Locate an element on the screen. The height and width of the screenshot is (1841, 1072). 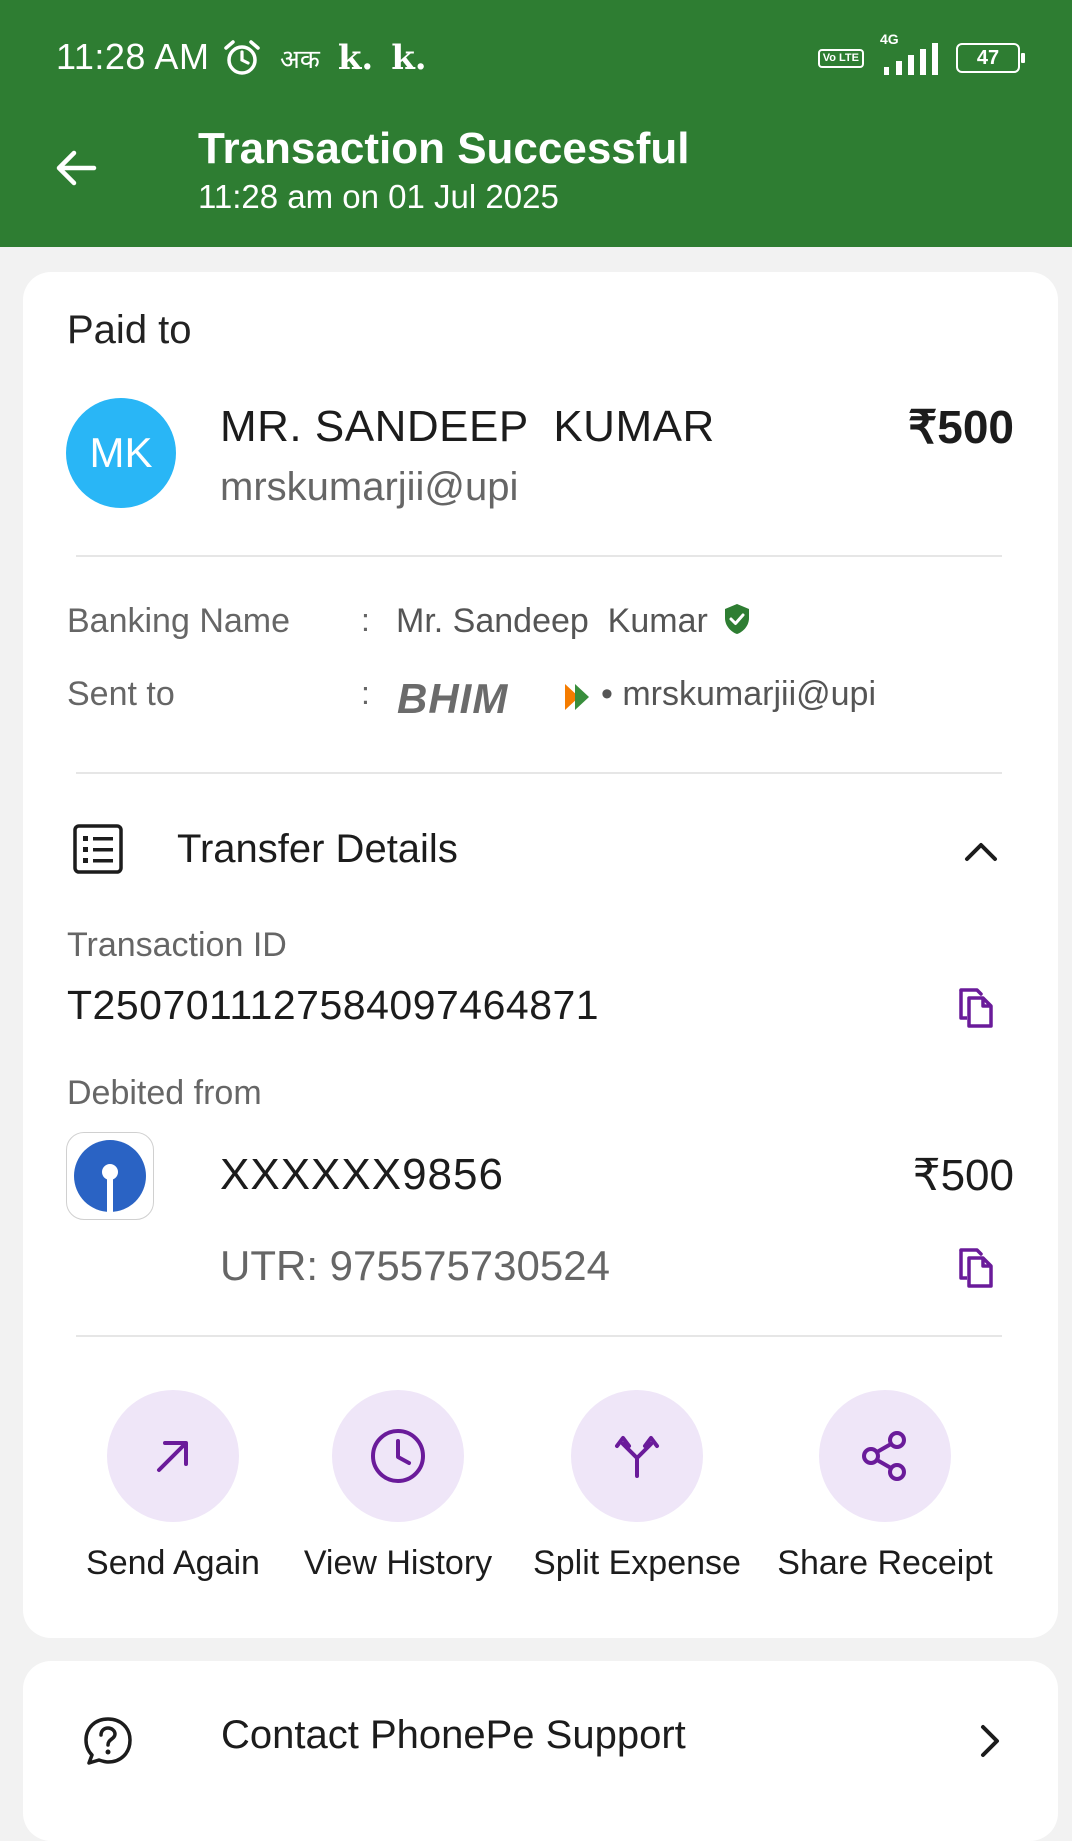
support-card: Contact PhonePe Support is located at coordinates (540, 1751).